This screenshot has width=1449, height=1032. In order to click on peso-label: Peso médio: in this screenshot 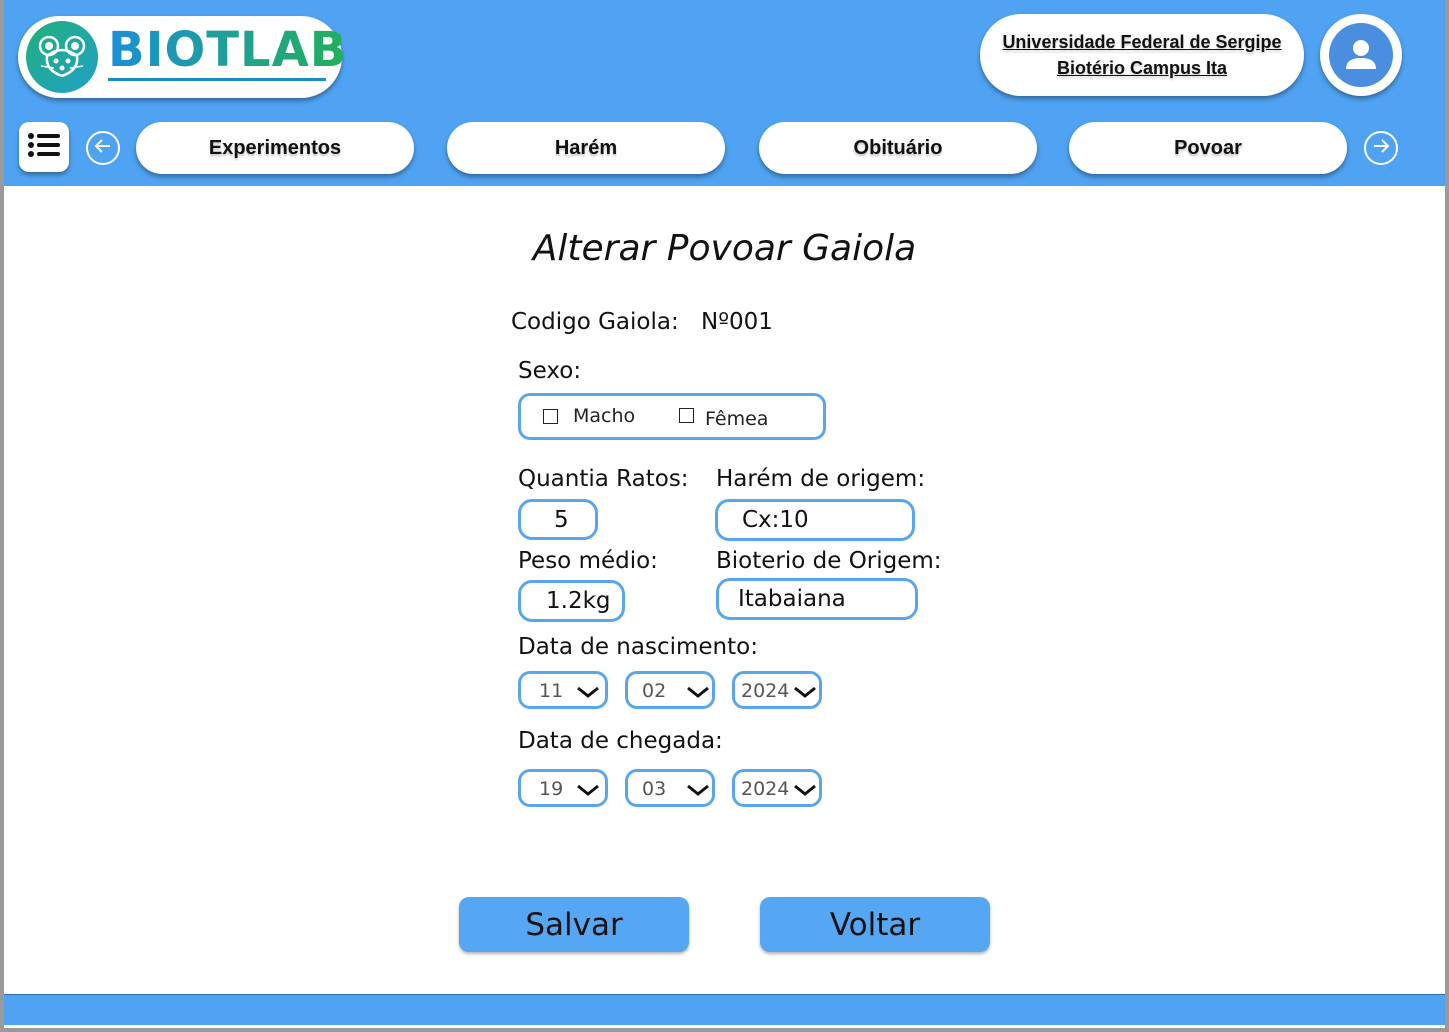, I will do `click(588, 561)`.